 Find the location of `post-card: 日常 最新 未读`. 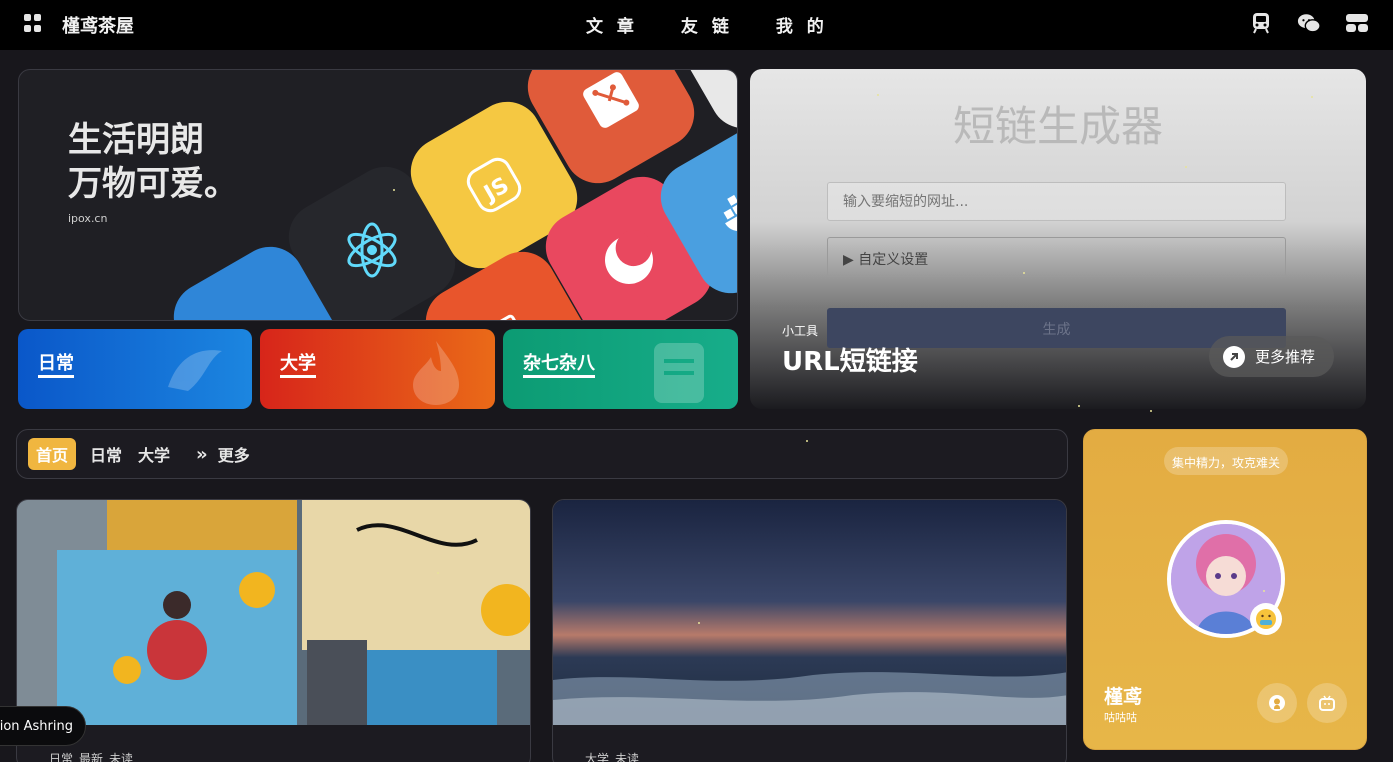

post-card: 日常 最新 未读 is located at coordinates (273, 630).